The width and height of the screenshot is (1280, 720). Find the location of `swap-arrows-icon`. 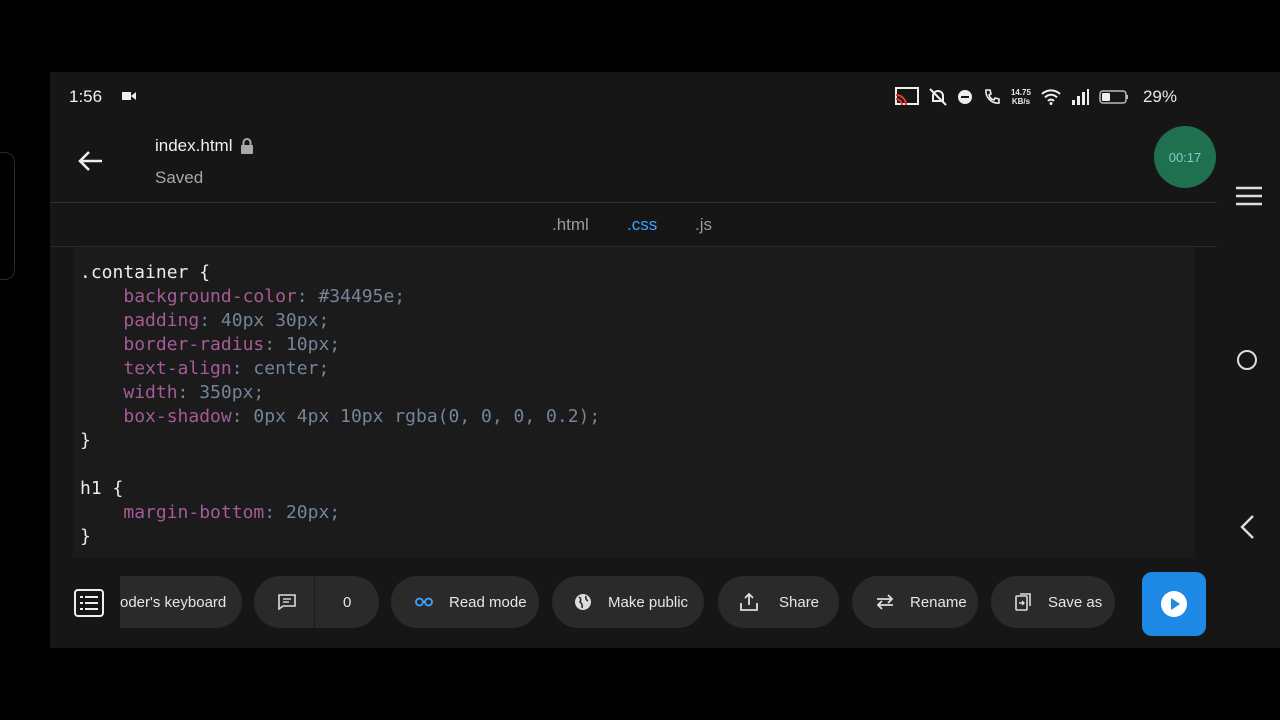

swap-arrows-icon is located at coordinates (885, 602).